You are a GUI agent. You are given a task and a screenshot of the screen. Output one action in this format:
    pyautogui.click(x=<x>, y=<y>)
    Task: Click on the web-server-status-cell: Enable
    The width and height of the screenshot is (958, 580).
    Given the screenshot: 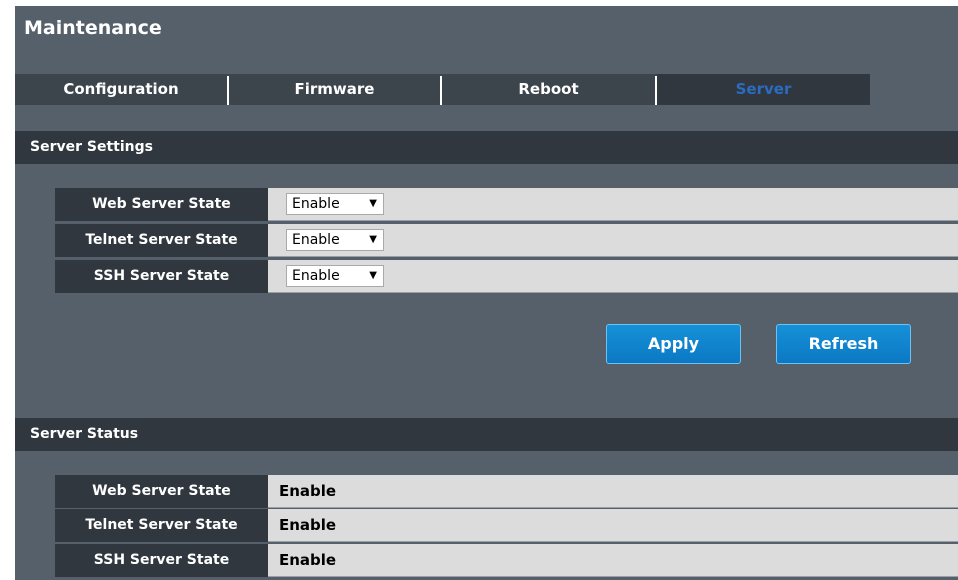 What is the action you would take?
    pyautogui.click(x=613, y=491)
    